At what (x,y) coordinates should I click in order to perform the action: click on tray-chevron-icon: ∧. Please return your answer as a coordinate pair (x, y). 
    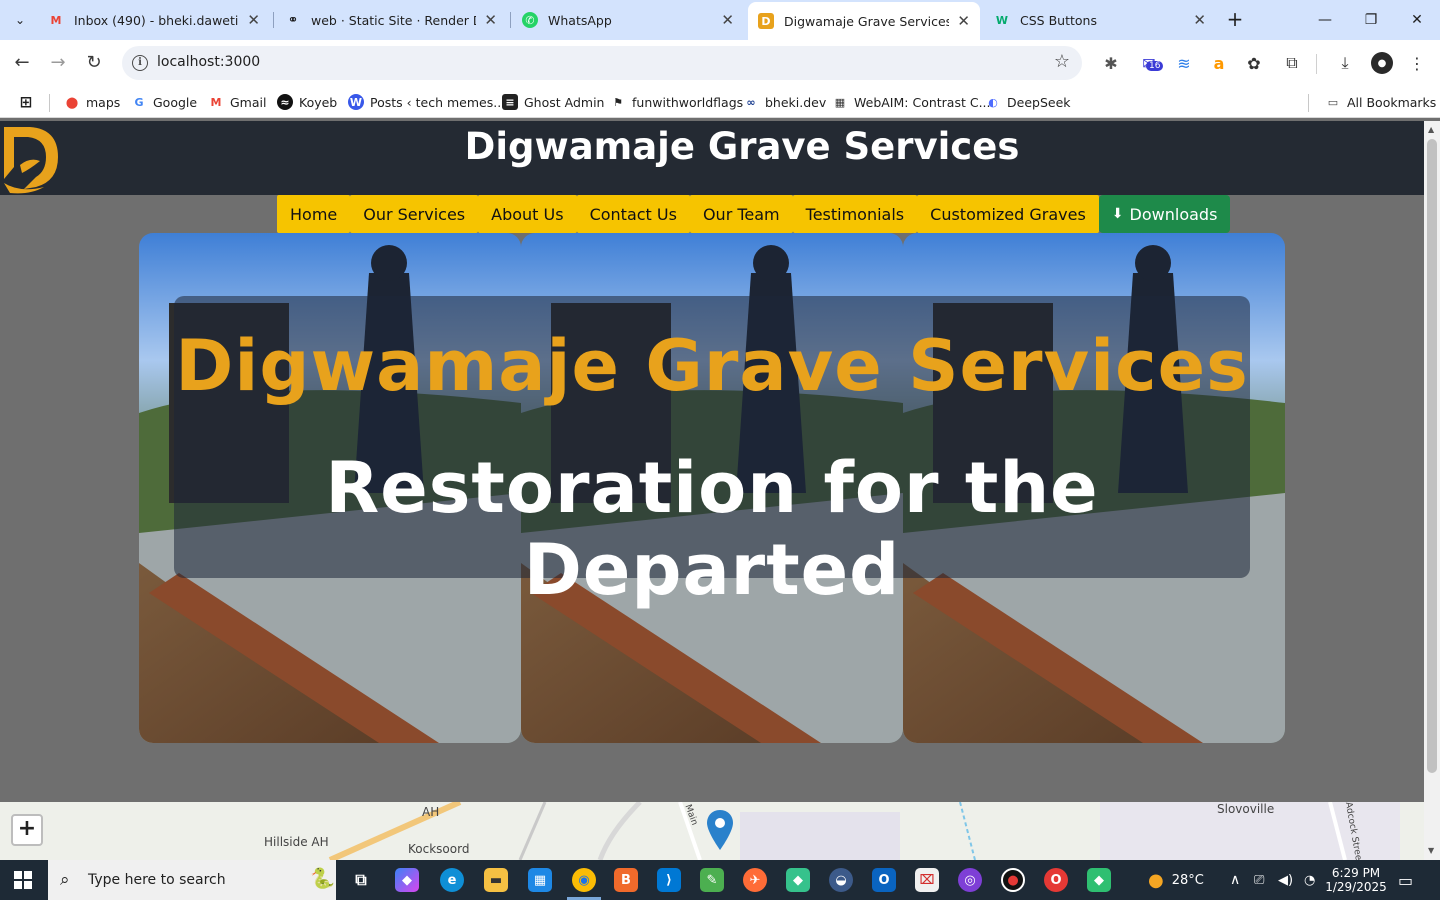
    Looking at the image, I should click on (1235, 880).